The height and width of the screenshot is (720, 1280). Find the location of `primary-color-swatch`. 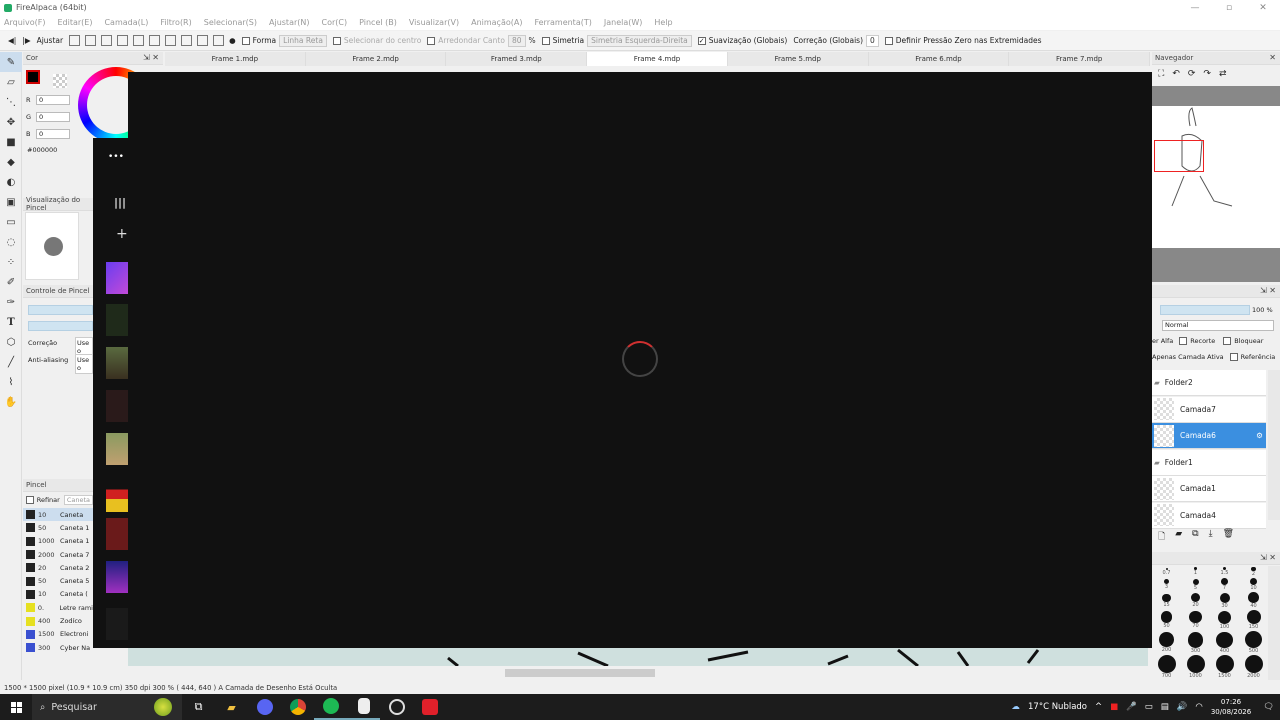

primary-color-swatch is located at coordinates (33, 77).